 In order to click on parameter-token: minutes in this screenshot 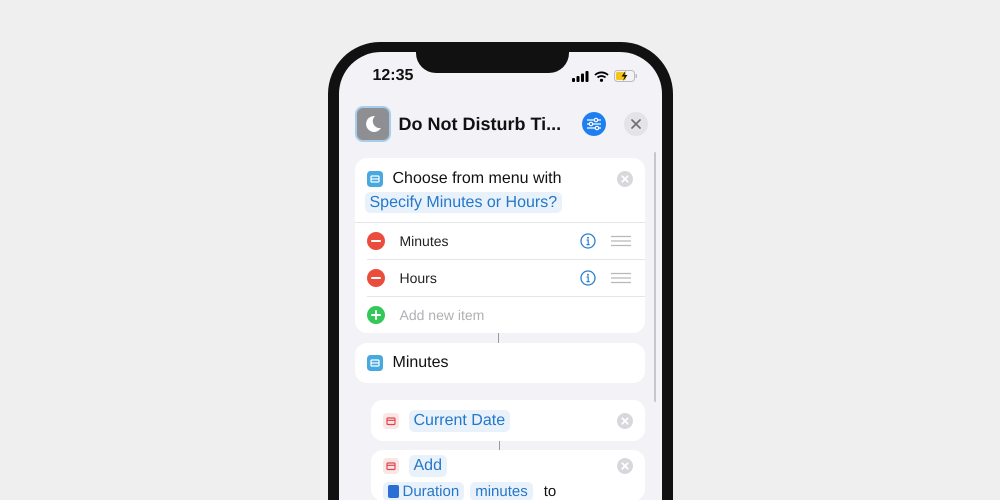, I will do `click(501, 491)`.